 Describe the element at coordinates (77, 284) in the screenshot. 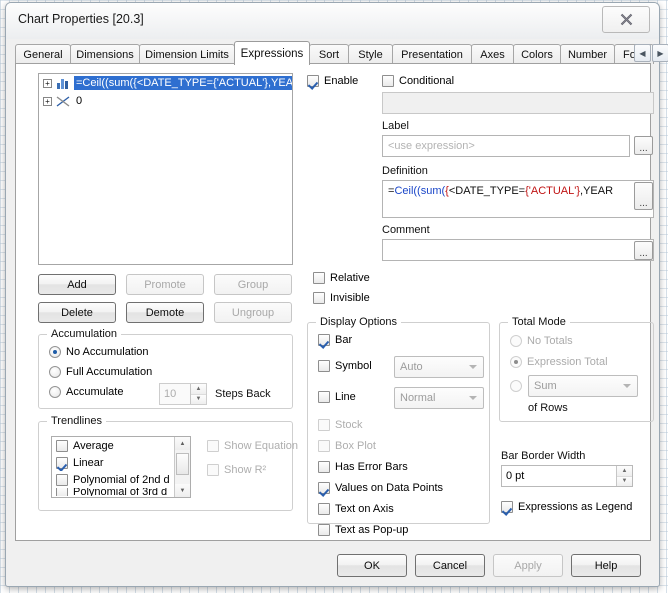

I see `add-button: Add` at that location.